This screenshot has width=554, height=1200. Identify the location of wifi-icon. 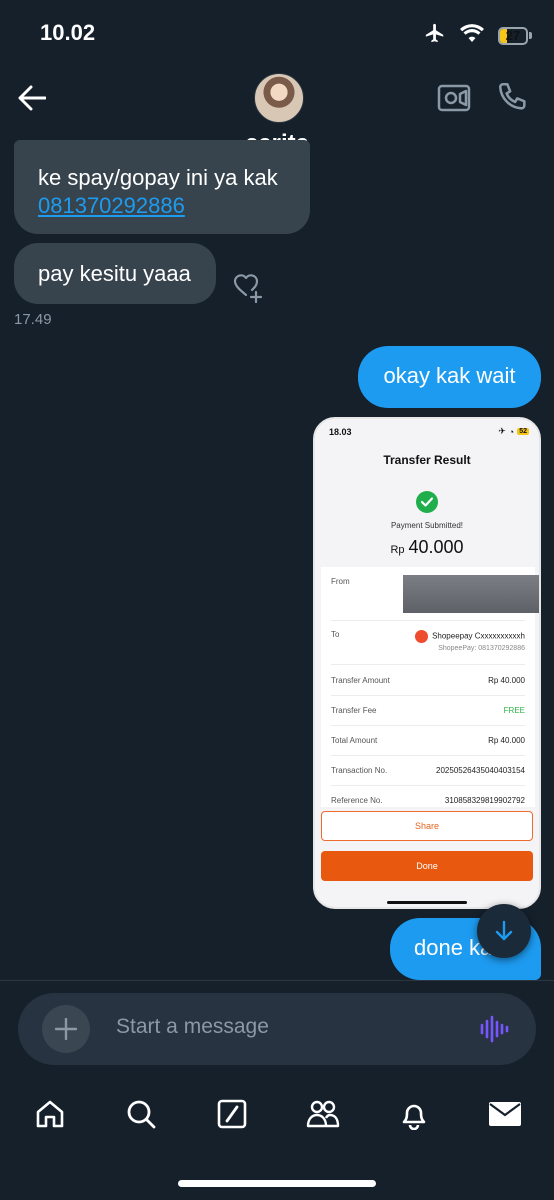
(472, 35).